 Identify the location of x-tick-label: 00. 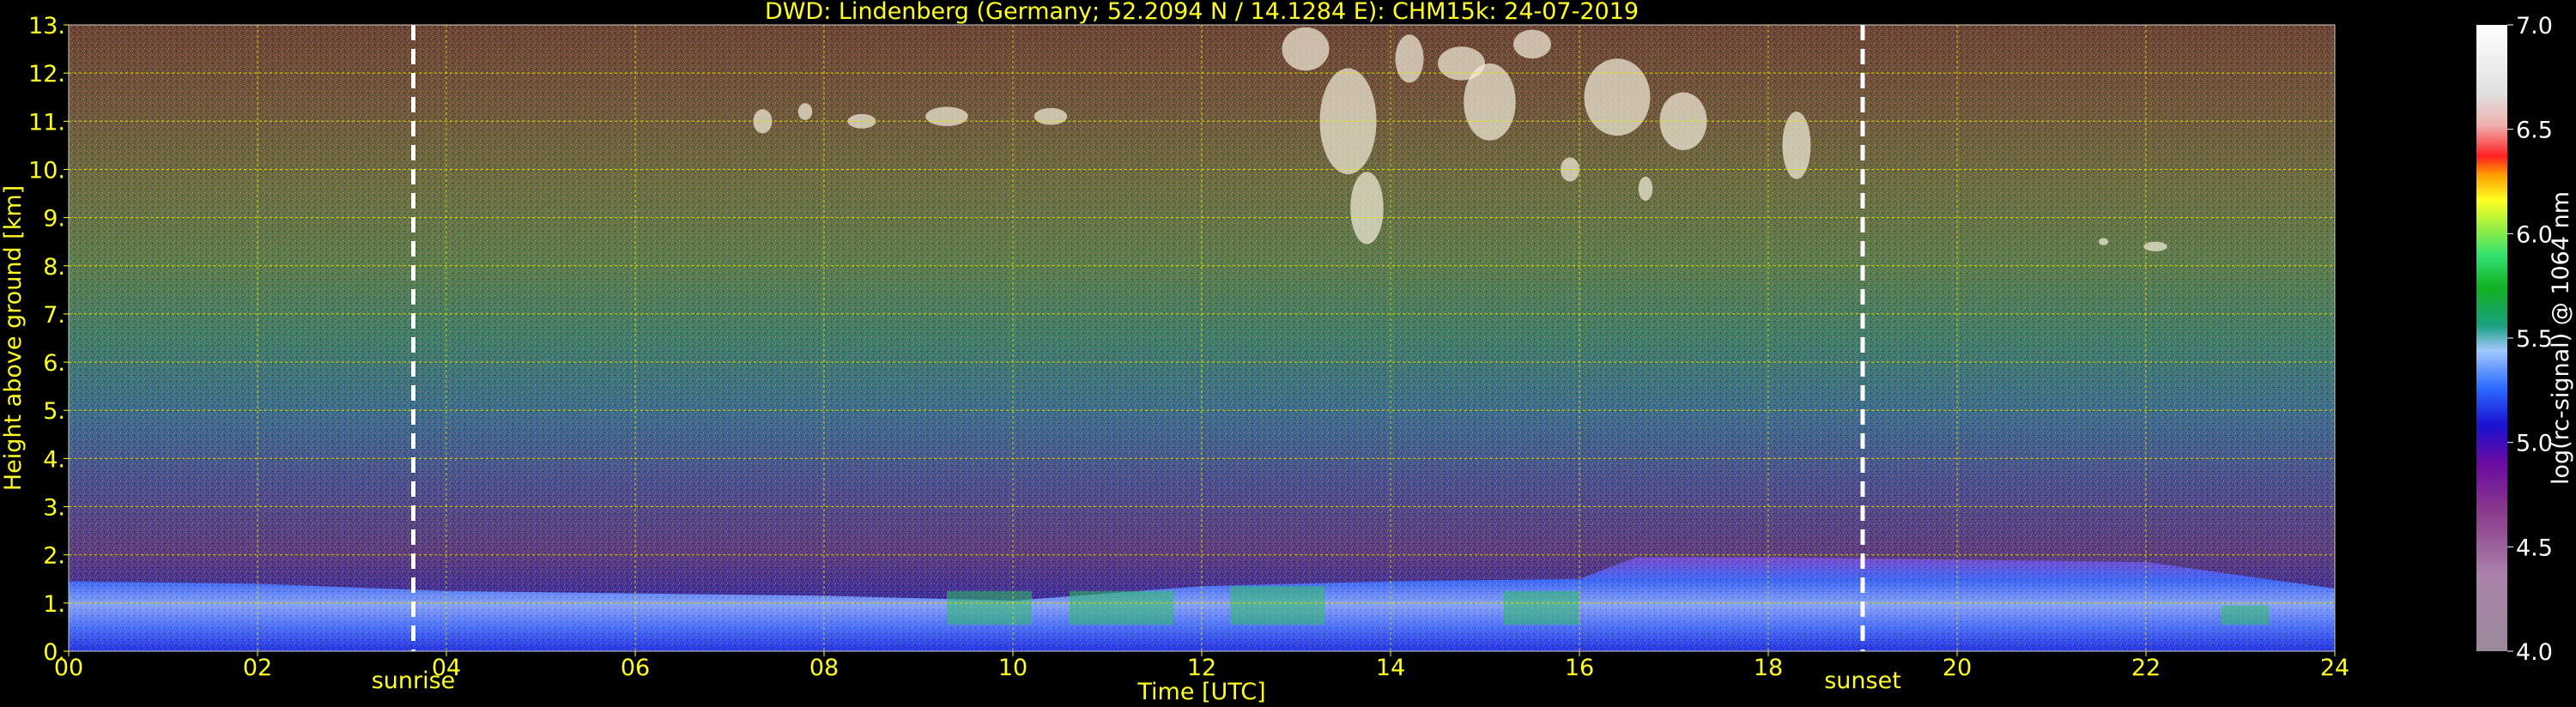
(68, 668).